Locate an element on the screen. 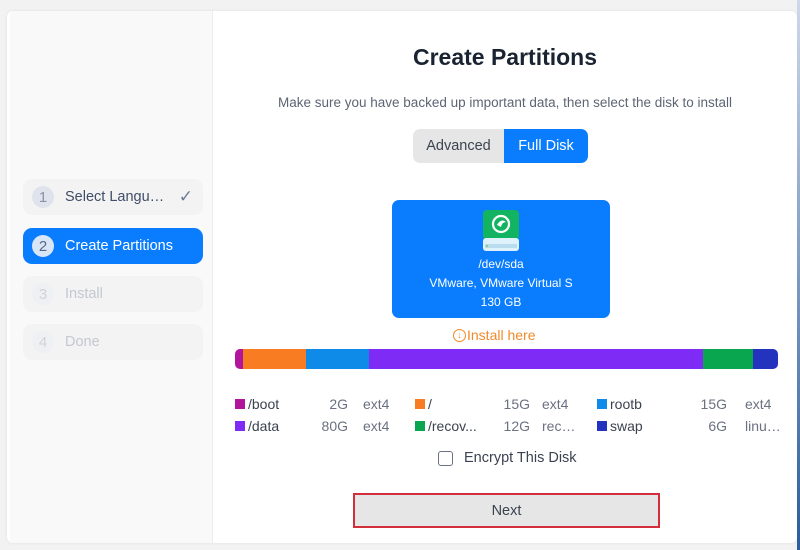 The height and width of the screenshot is (550, 800). legend-item: / is located at coordinates (423, 404).